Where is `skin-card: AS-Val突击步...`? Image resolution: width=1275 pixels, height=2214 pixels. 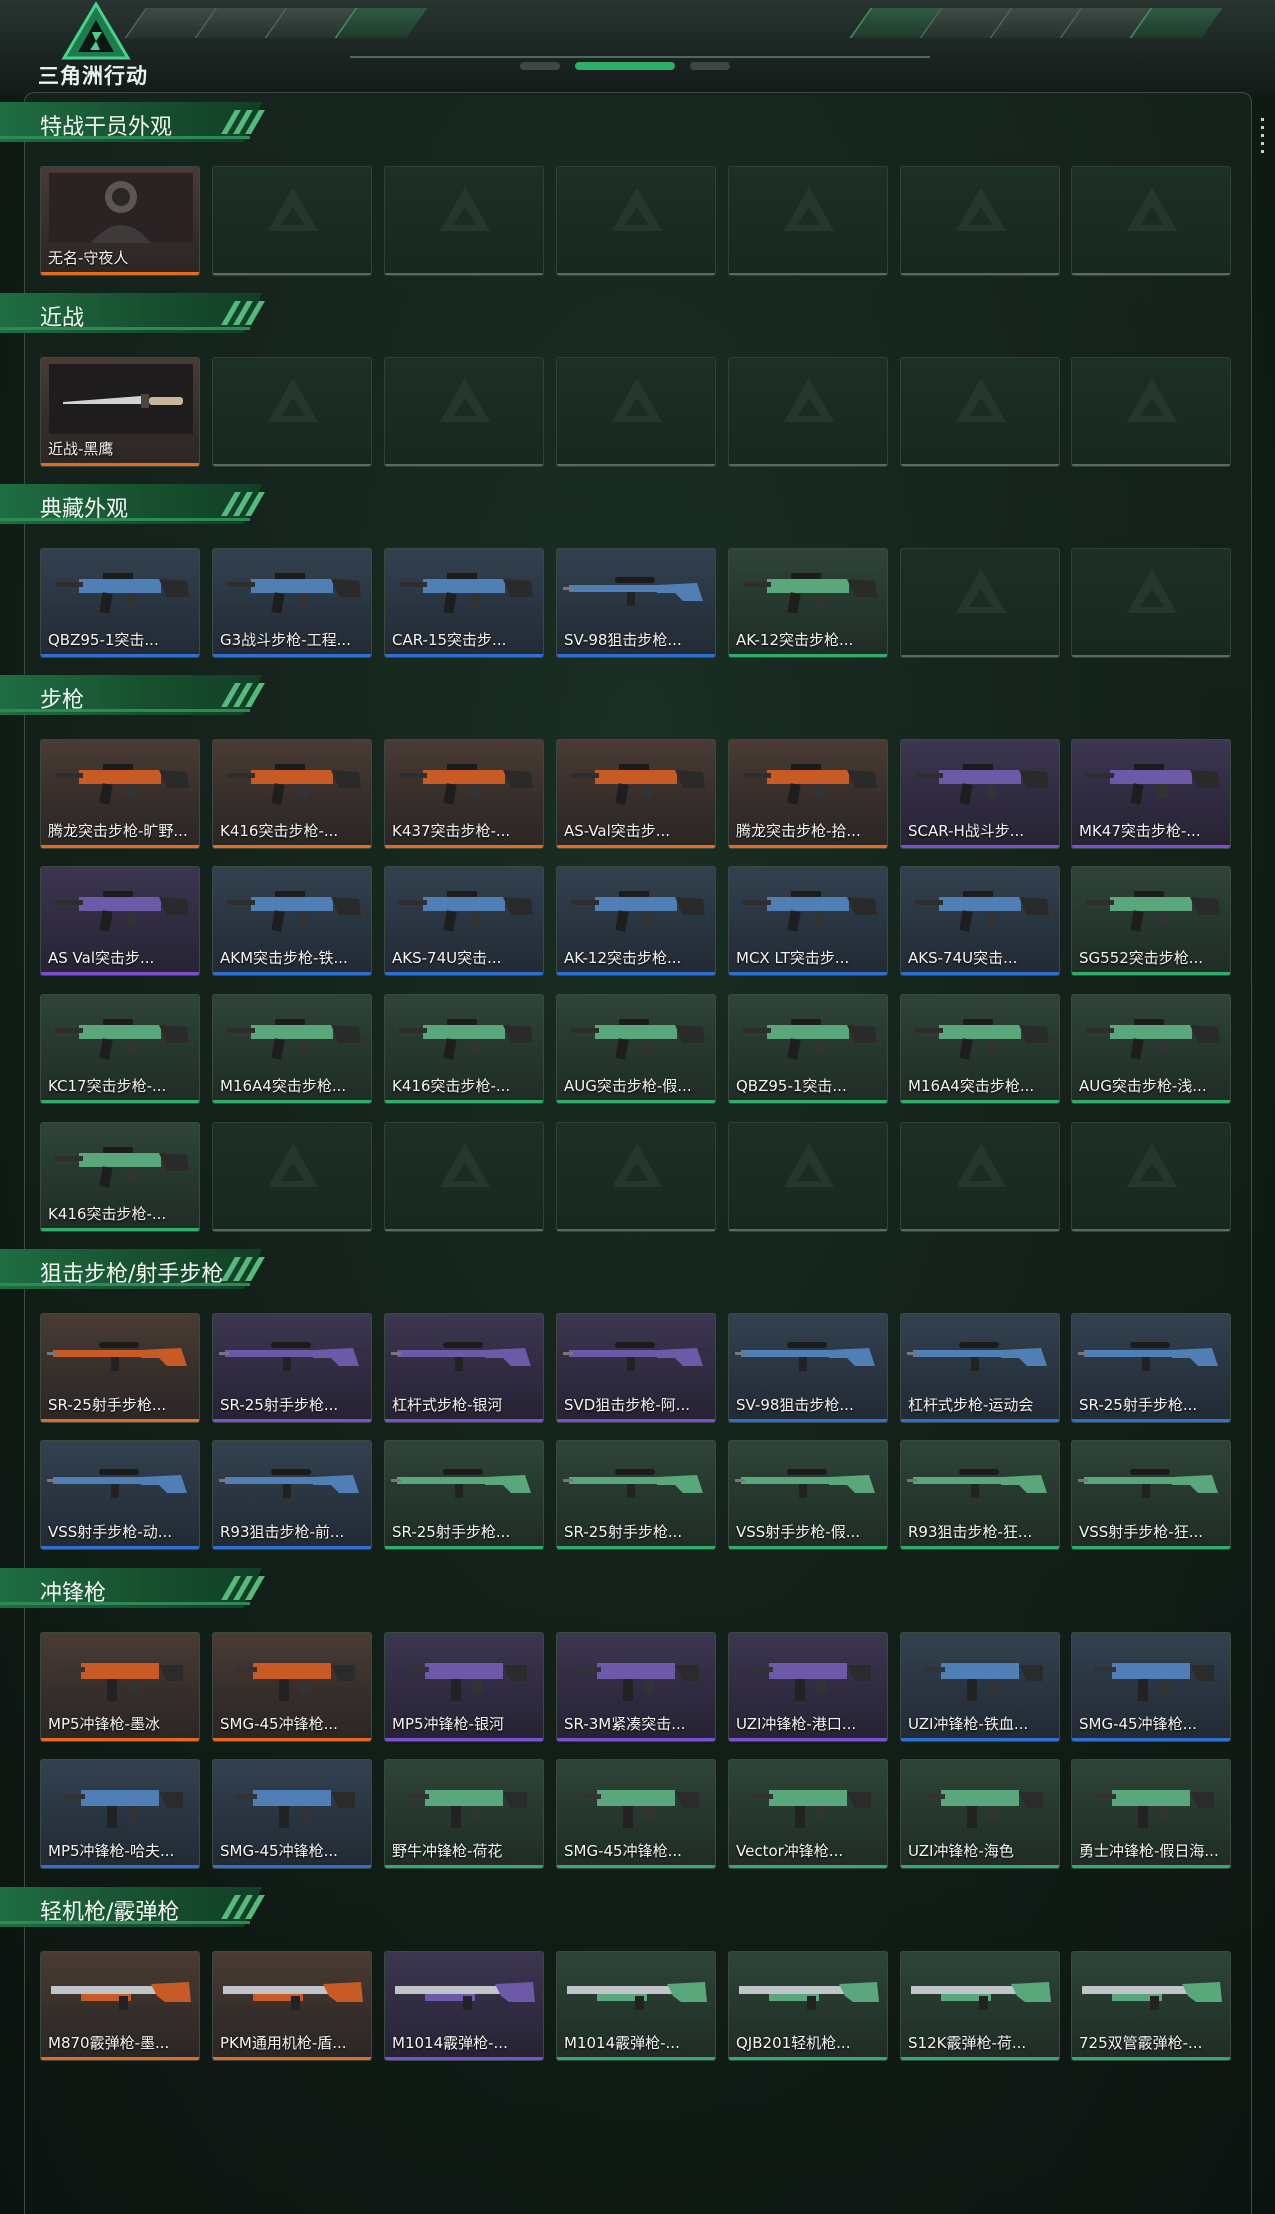
skin-card: AS-Val突击步... is located at coordinates (636, 794).